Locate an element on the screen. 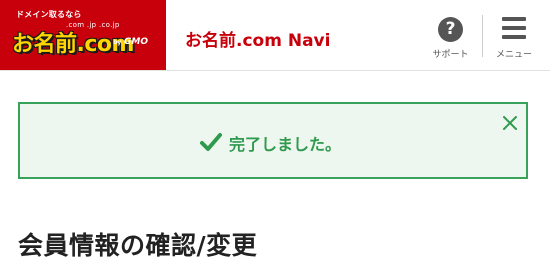 The width and height of the screenshot is (550, 278). alert-message: 完了しました。 is located at coordinates (285, 144).